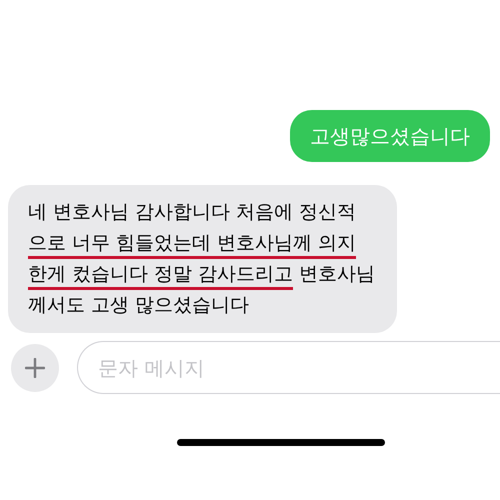 This screenshot has height=500, width=500. What do you see at coordinates (390, 136) in the screenshot?
I see `sent-message-bubble: 고생많으셨습니다` at bounding box center [390, 136].